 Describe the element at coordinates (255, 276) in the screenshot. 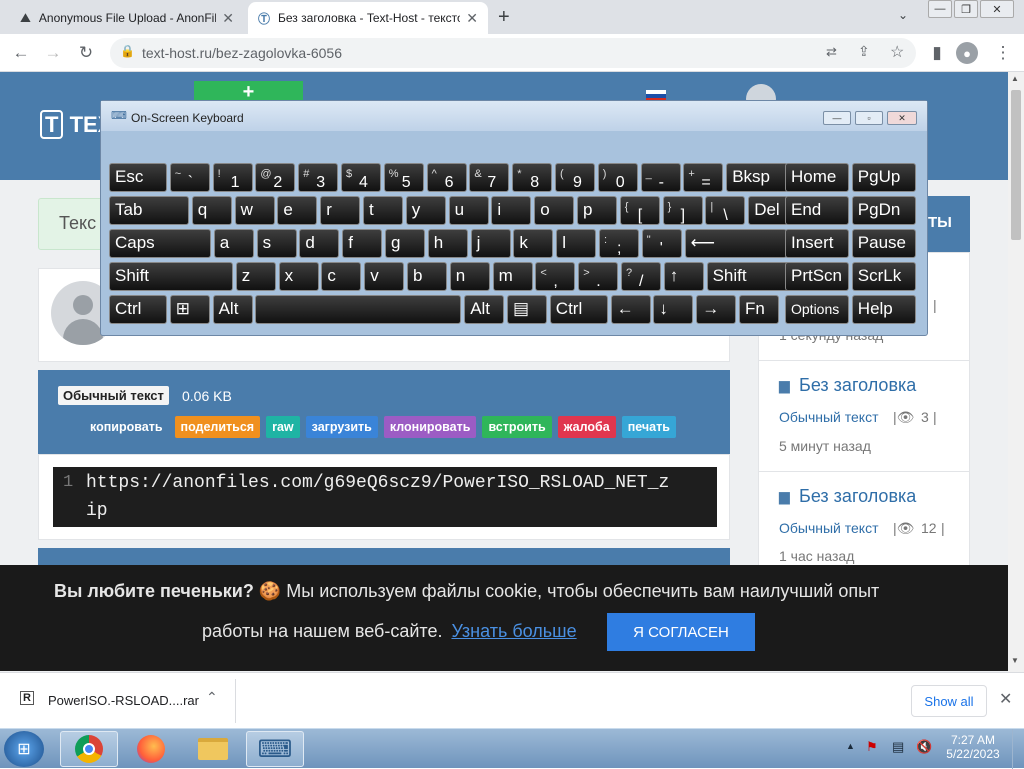

I see `osk-key: z` at that location.